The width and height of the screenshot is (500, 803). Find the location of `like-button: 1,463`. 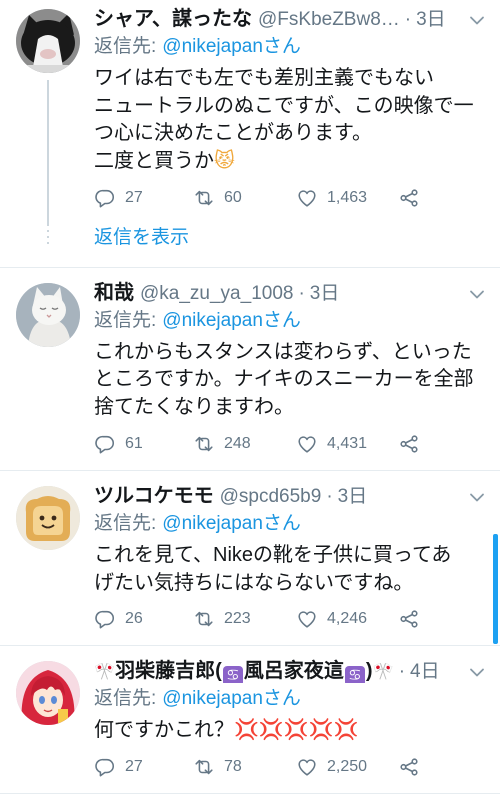

like-button: 1,463 is located at coordinates (331, 198).